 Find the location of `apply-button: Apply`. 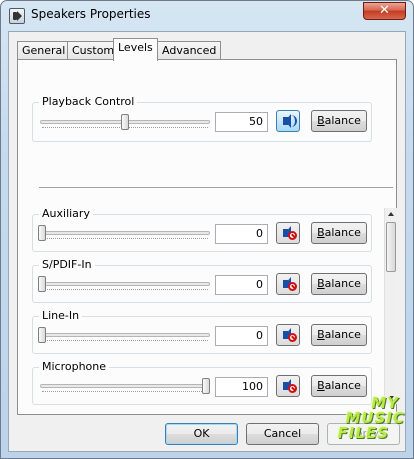

apply-button: Apply is located at coordinates (363, 434).